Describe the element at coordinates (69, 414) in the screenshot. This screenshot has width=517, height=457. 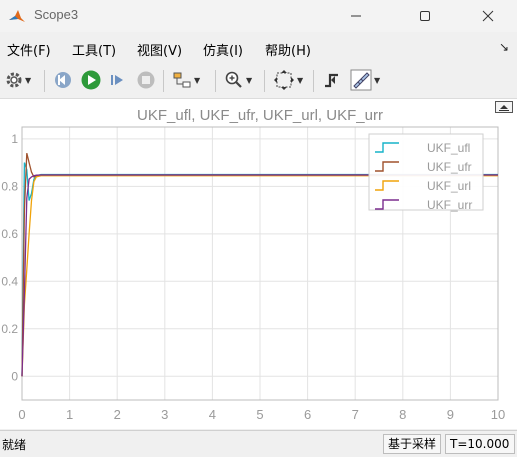
I see `x-tick-label: 1` at that location.